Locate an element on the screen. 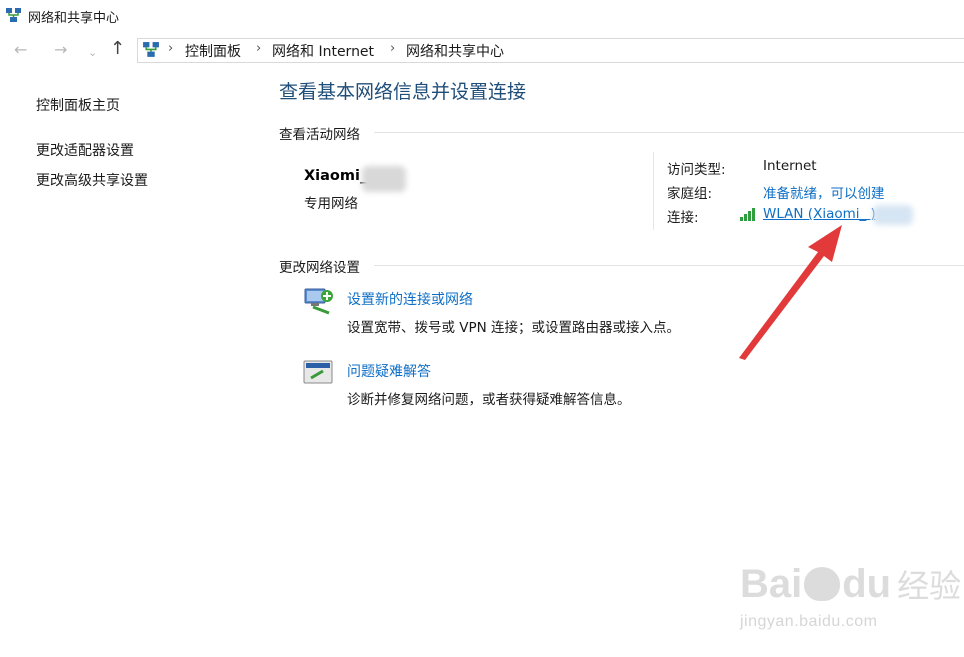  forward-icon: → is located at coordinates (60, 50).